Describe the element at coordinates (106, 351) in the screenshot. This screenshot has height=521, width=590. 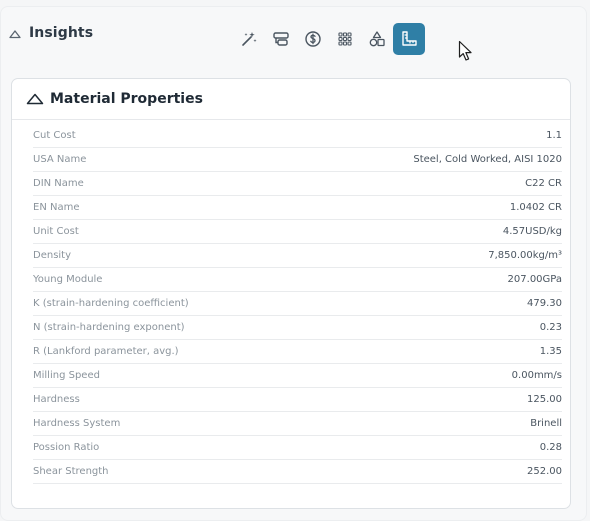
I see `property-label: R (Lankford parameter, avg.)` at that location.